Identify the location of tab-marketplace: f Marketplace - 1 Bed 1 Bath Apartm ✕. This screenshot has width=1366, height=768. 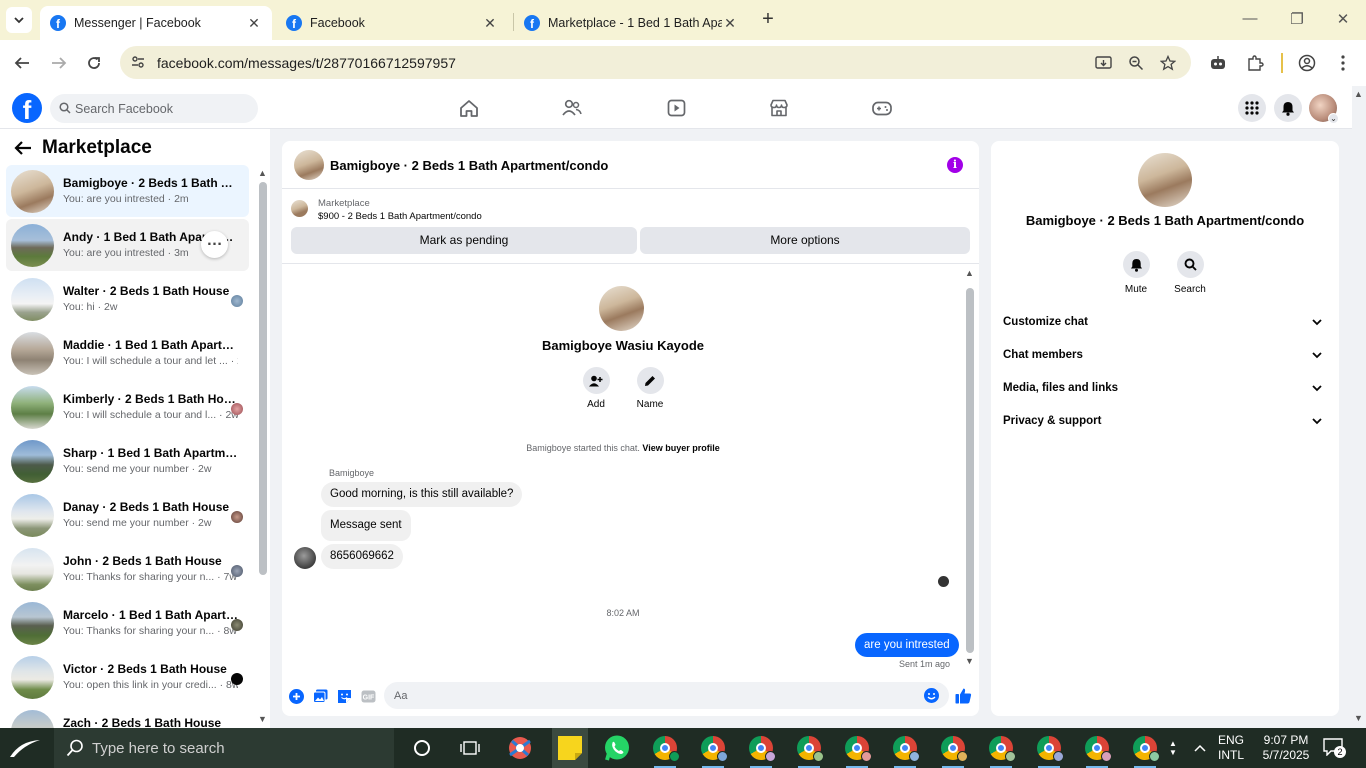
(631, 23).